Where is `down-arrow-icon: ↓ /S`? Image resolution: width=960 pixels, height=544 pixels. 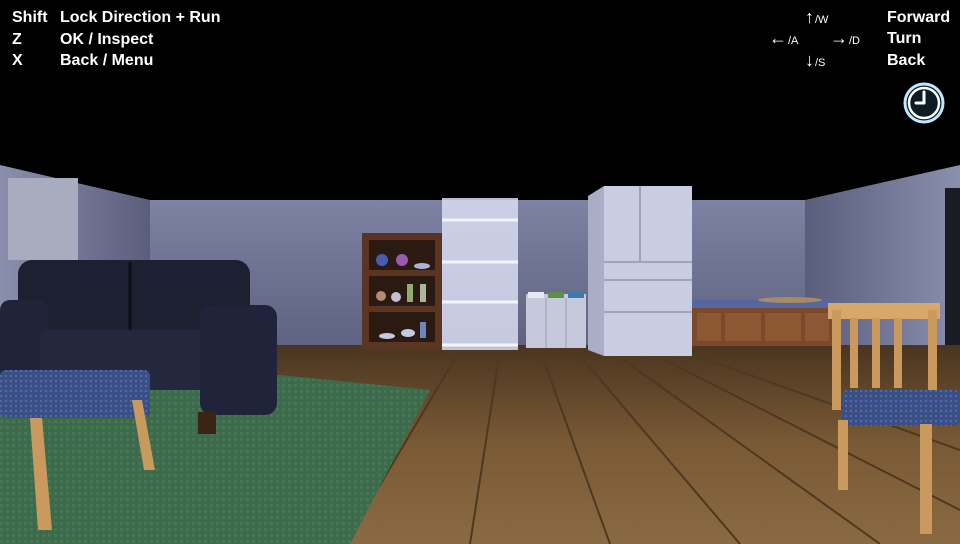
down-arrow-icon: ↓ /S is located at coordinates (815, 60).